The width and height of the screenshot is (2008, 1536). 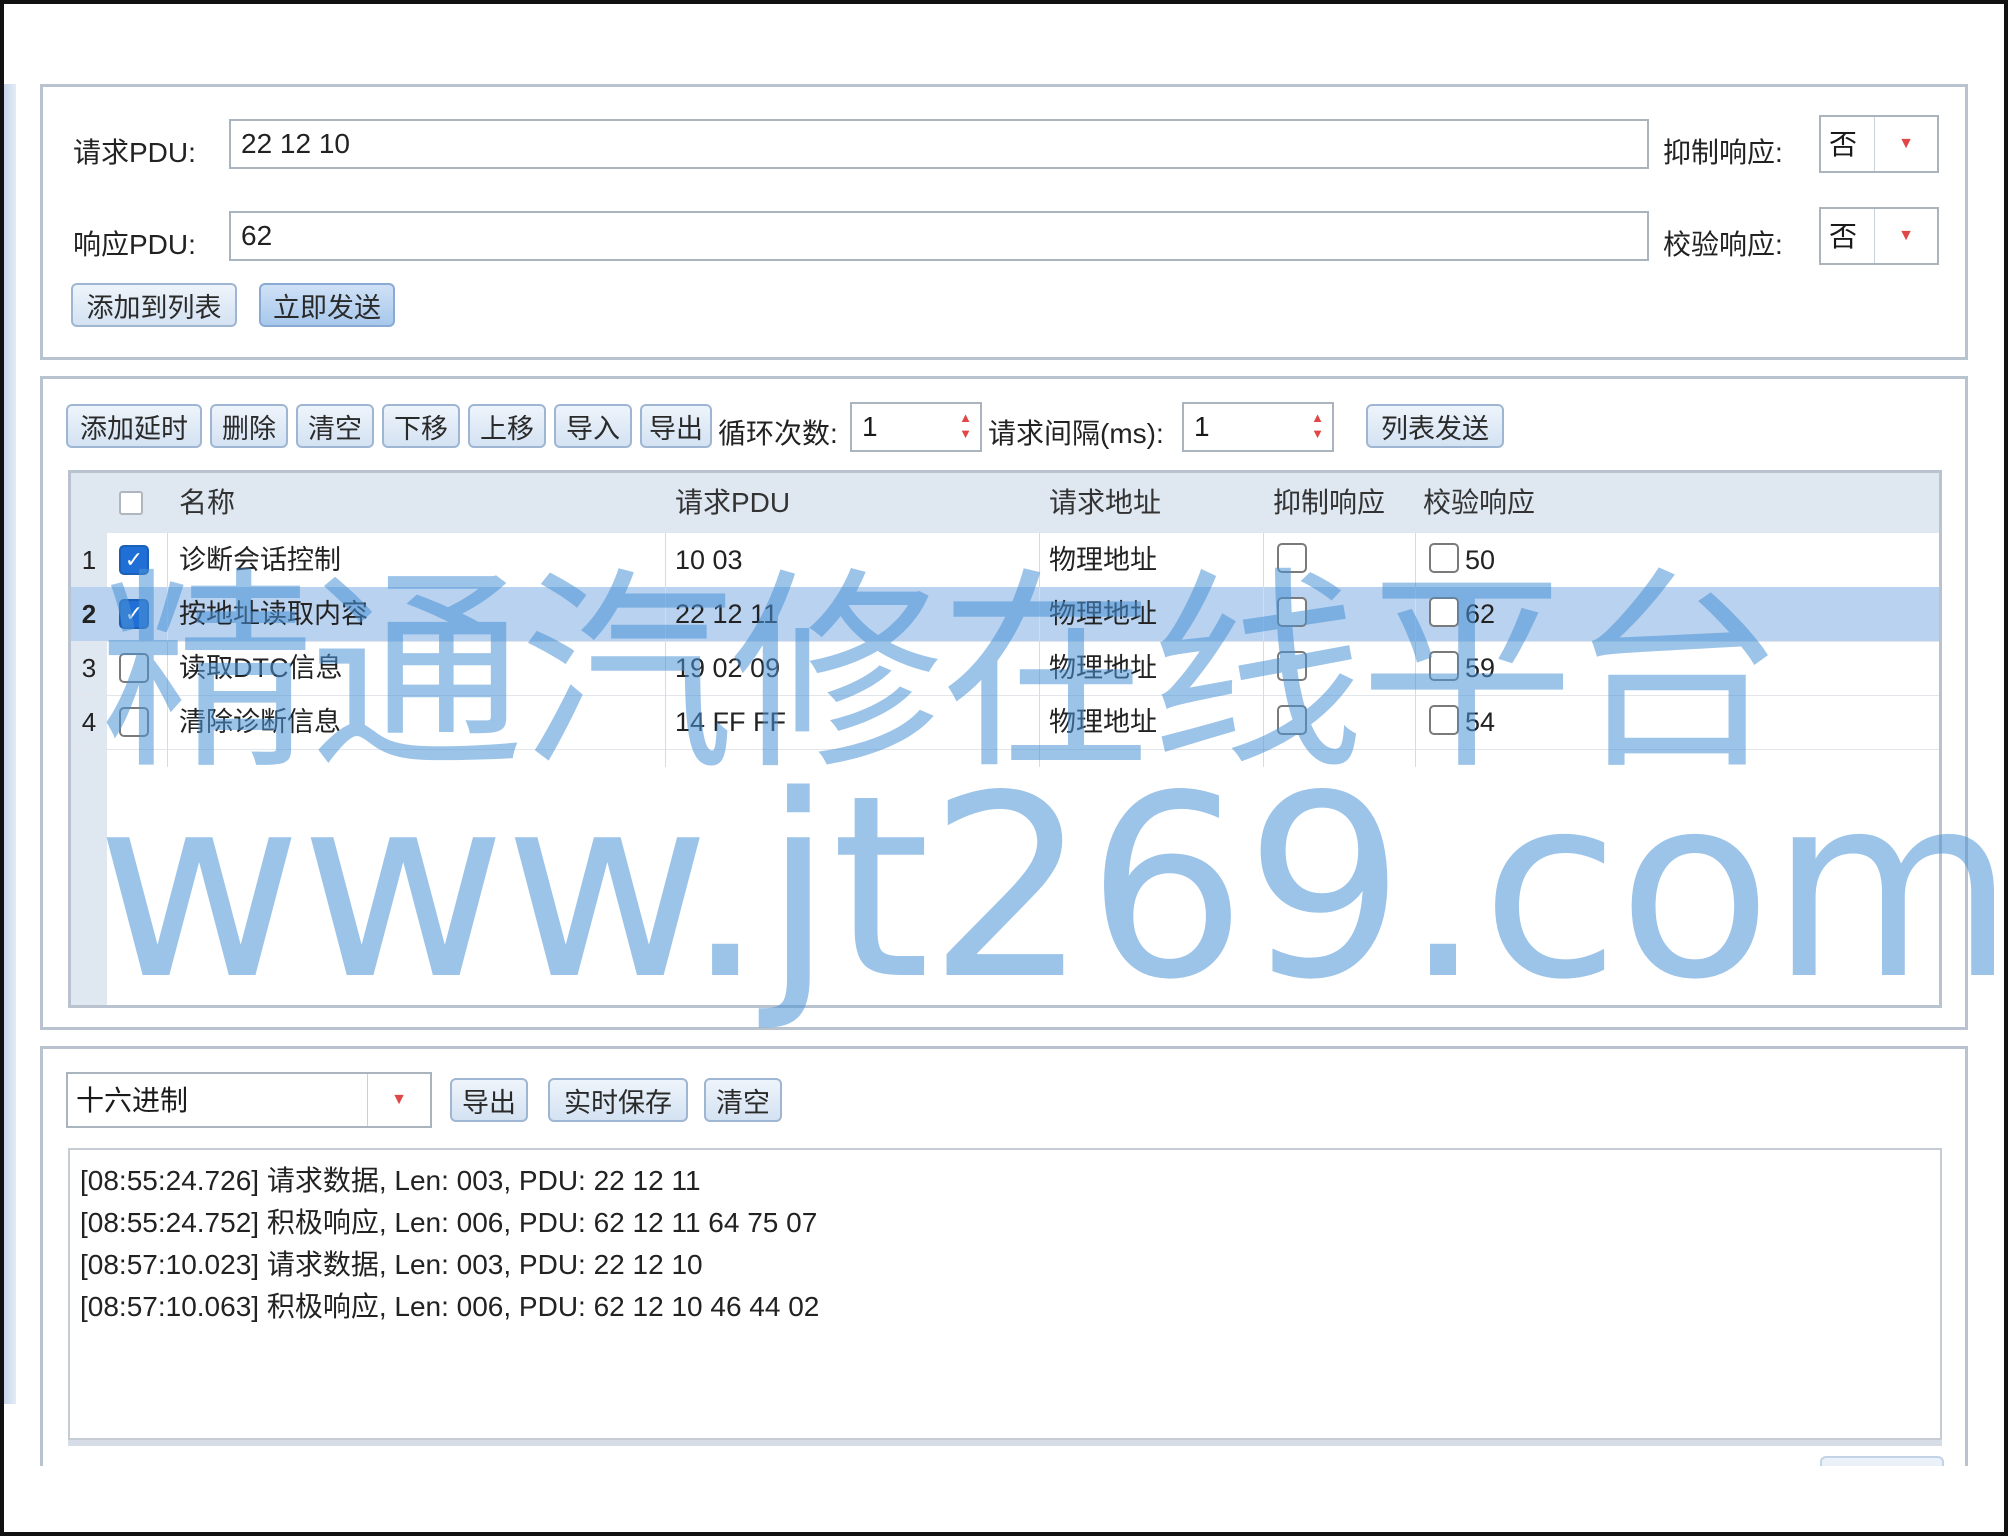 I want to click on verify-response-value: 否, so click(x=1843, y=236).